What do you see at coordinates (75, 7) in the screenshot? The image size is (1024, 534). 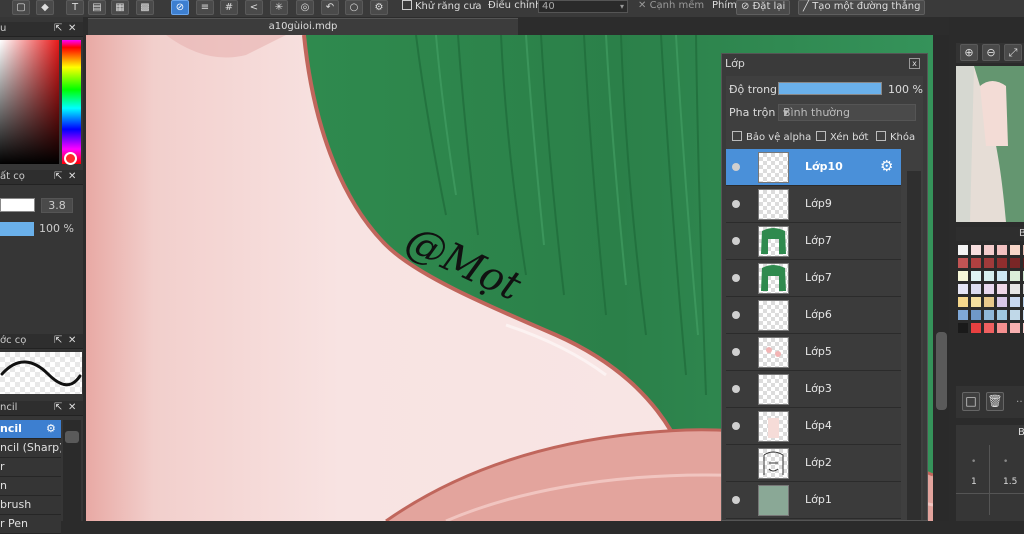 I see `text-tool-icon: T` at bounding box center [75, 7].